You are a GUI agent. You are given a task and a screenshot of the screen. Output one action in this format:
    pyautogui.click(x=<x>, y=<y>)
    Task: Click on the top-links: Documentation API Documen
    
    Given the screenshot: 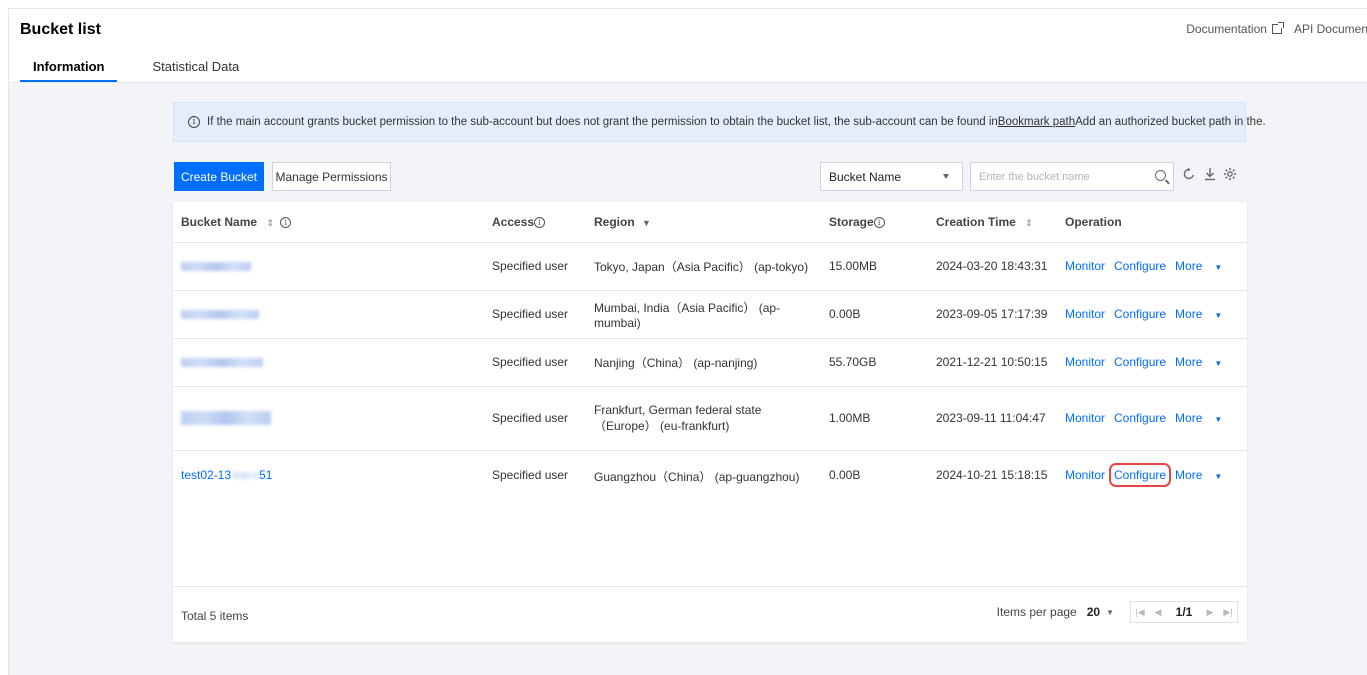 What is the action you would take?
    pyautogui.click(x=1270, y=29)
    